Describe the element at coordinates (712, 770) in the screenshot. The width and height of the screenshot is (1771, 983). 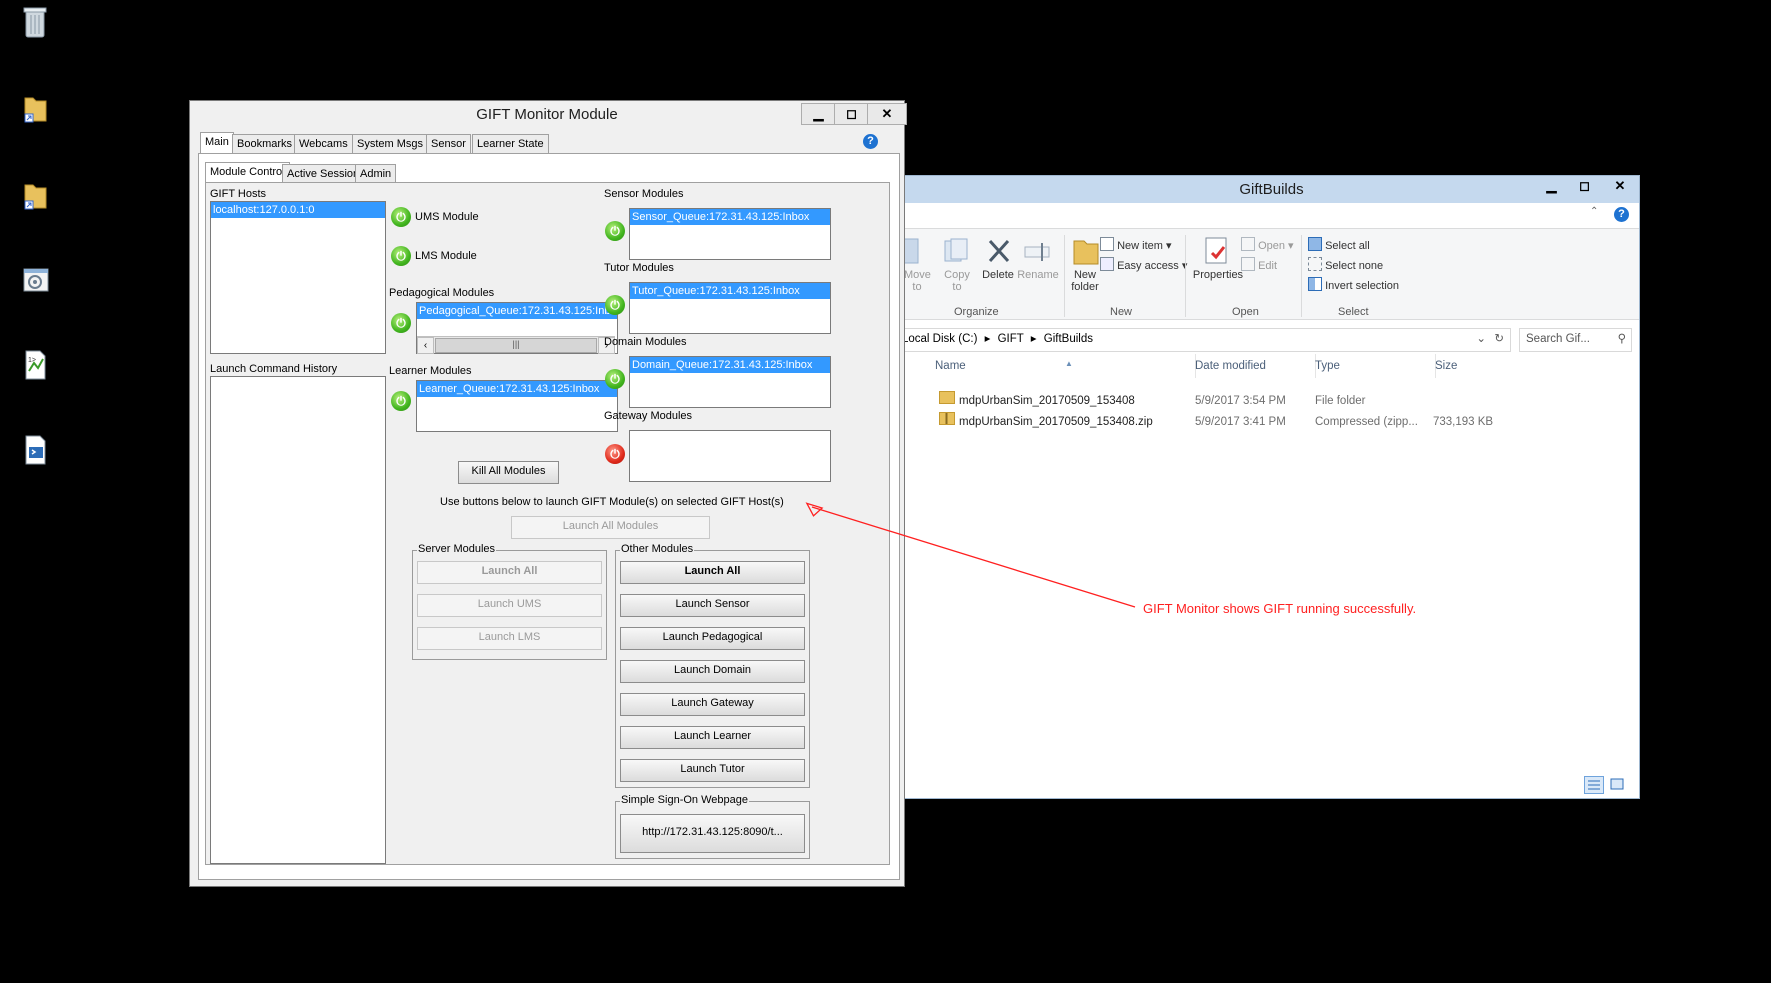
I see `launch-tutor-button: Launch Tutor` at that location.